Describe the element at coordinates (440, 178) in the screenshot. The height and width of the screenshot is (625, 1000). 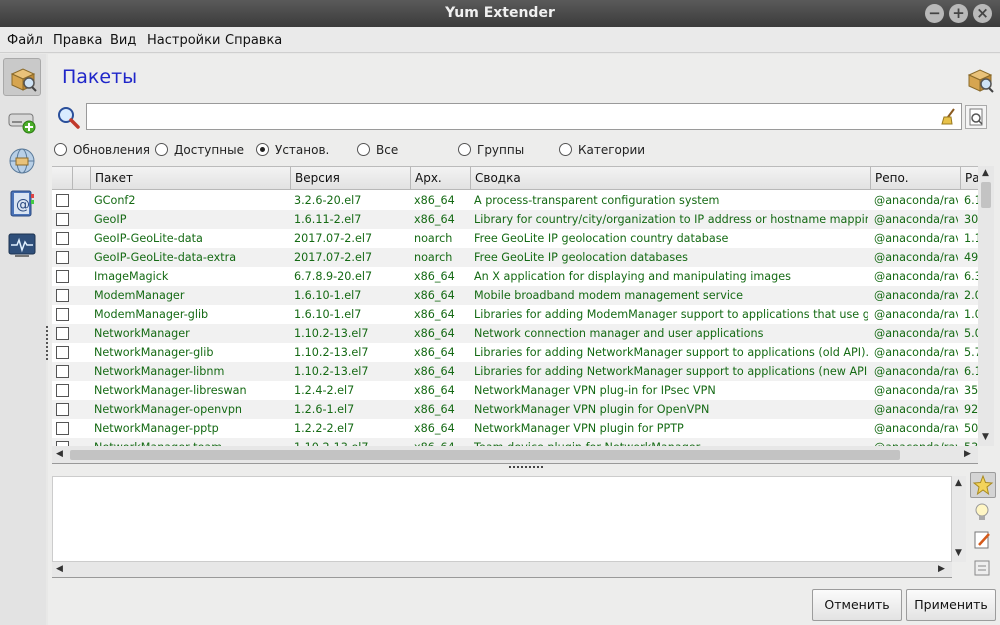
I see `column-header-arch: Арх.` at that location.